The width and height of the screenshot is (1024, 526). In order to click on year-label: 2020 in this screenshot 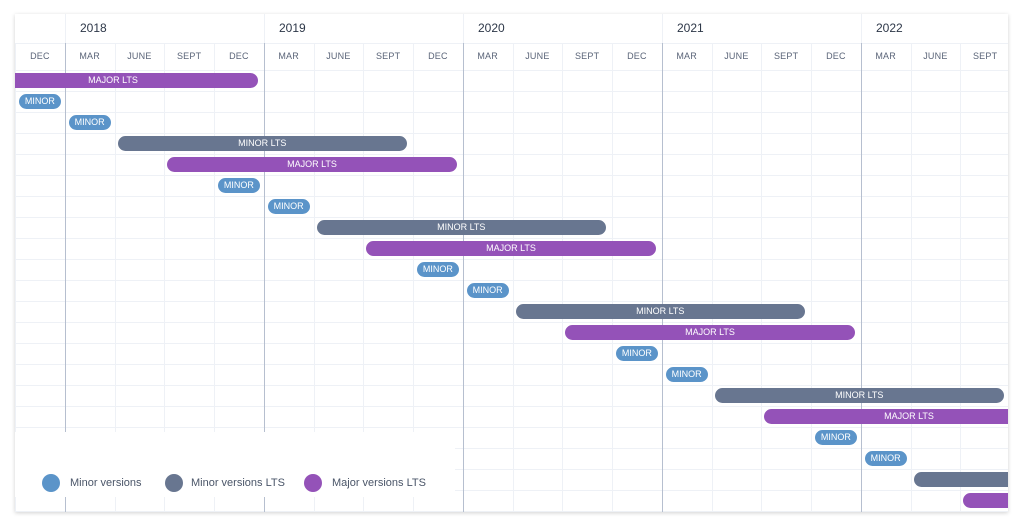, I will do `click(491, 28)`.